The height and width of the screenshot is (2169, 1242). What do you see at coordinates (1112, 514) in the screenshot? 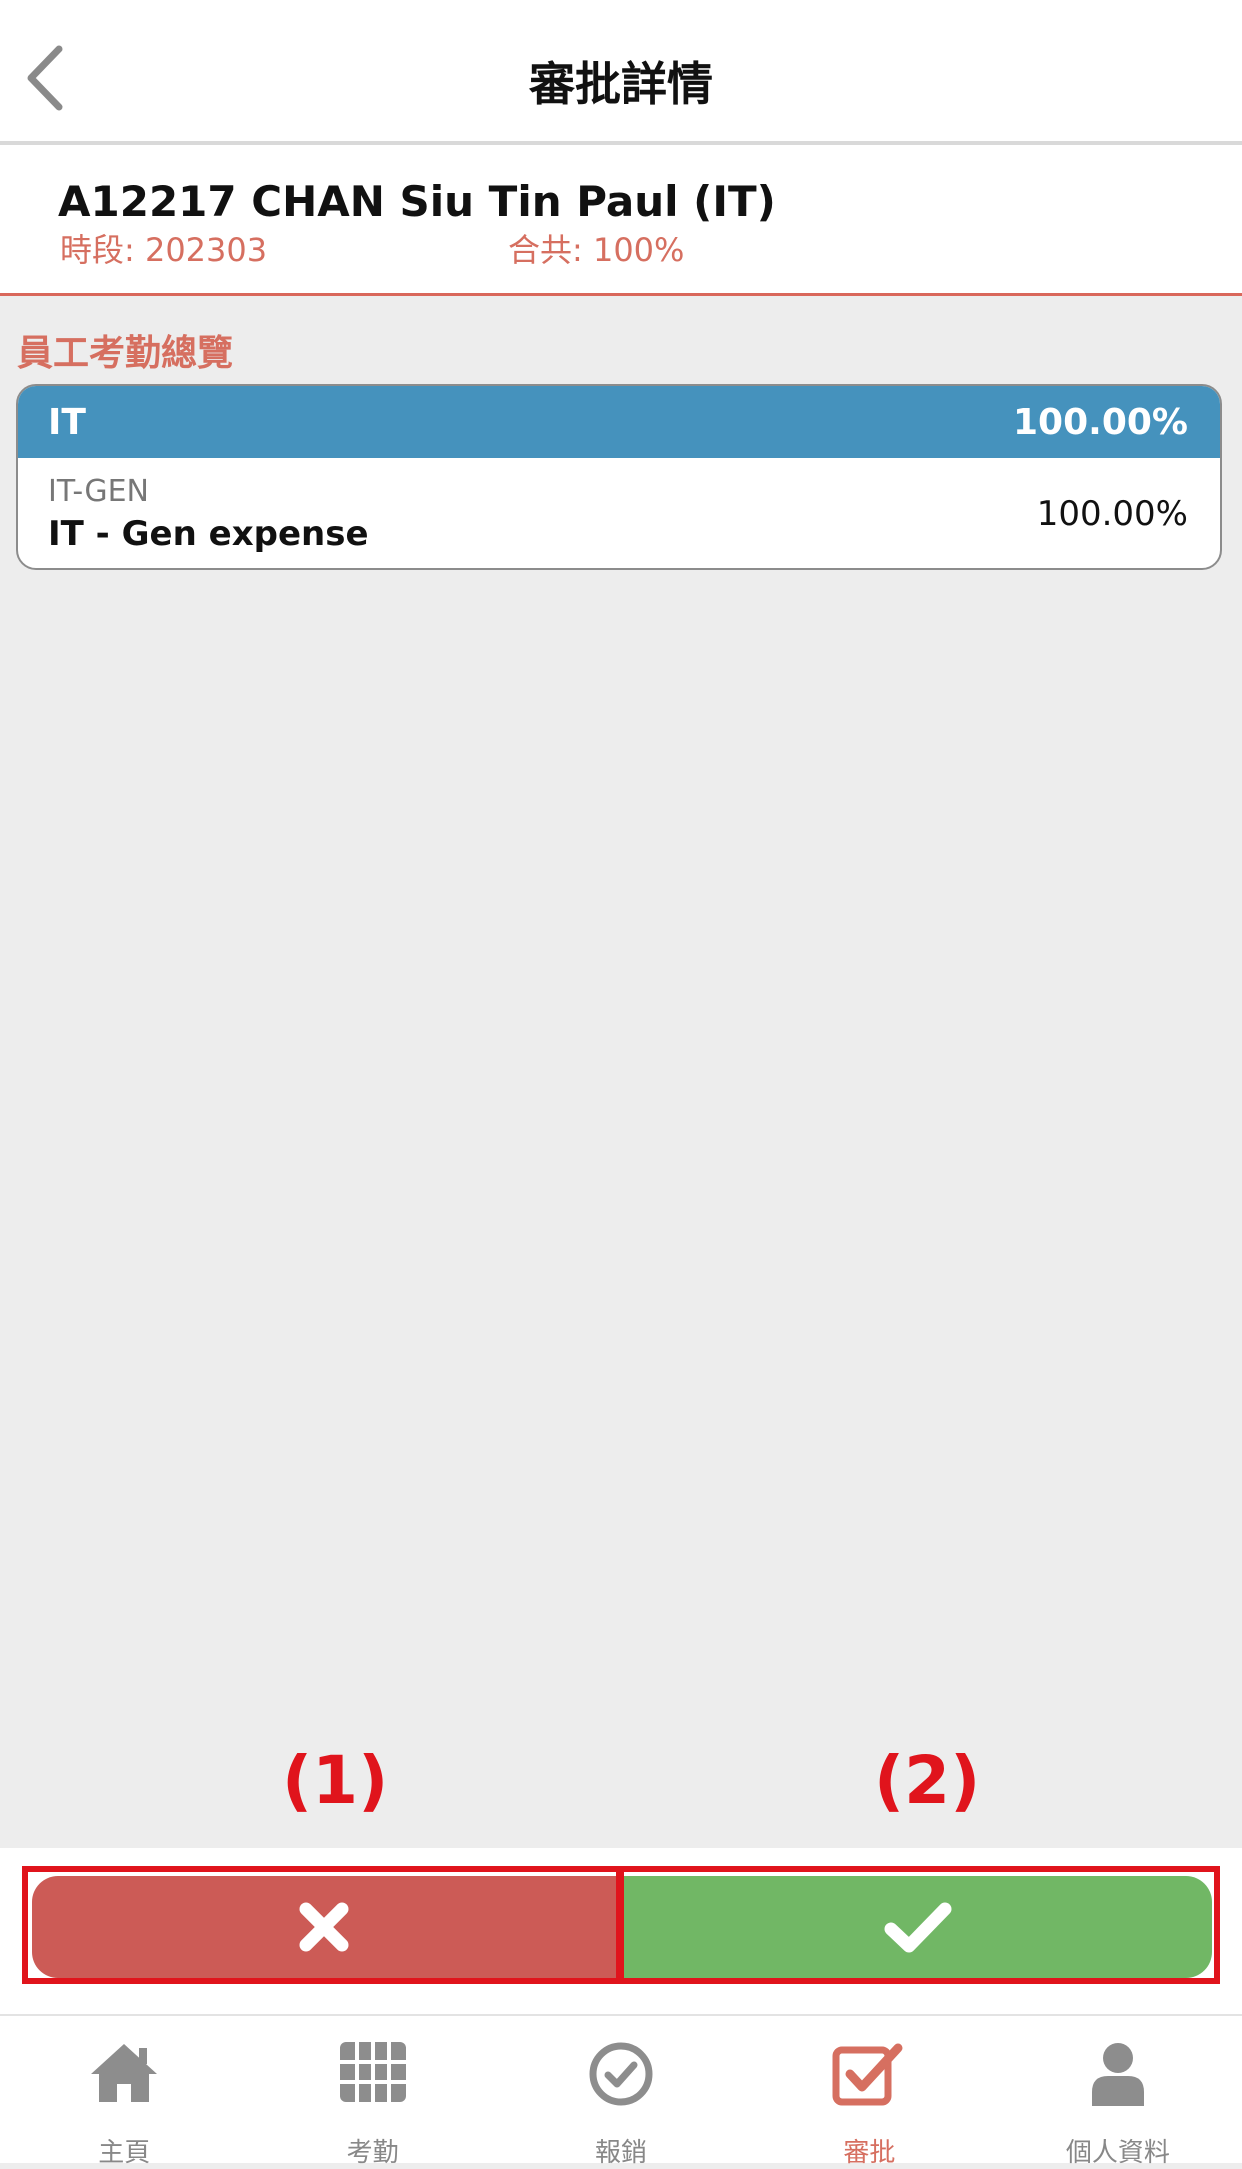
I see `cost-percentage: 100.00%` at bounding box center [1112, 514].